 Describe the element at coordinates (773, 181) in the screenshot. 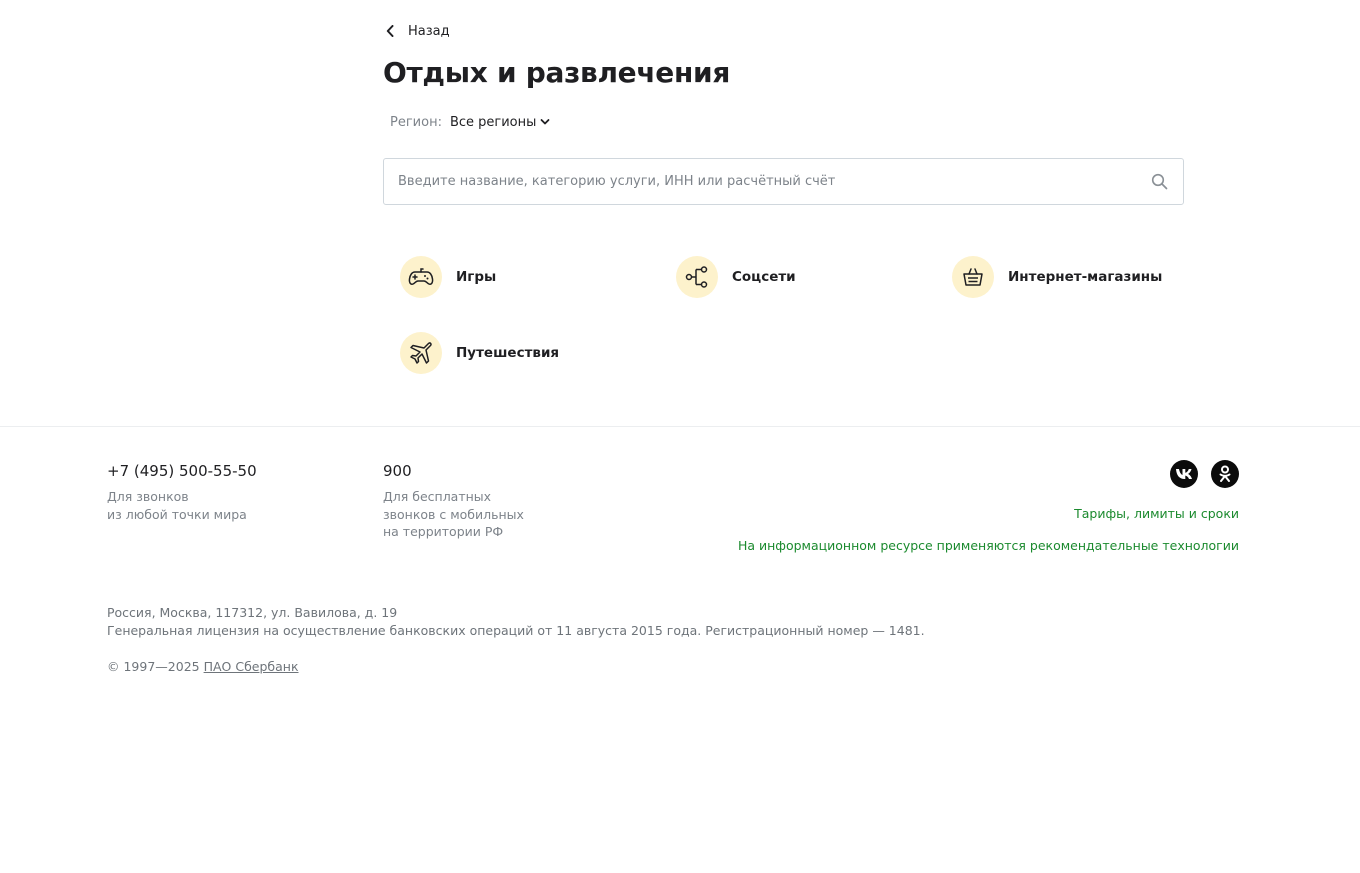

I see `search-input` at that location.